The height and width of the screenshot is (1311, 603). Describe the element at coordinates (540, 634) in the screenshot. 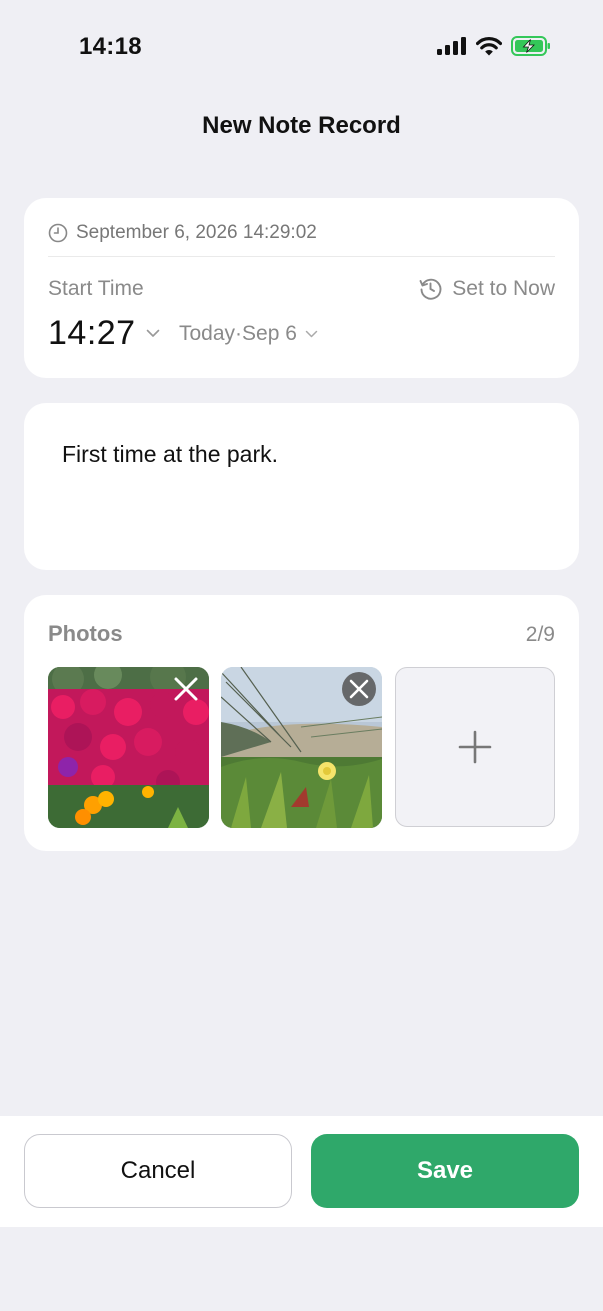

I see `photos-count: 2/9` at that location.